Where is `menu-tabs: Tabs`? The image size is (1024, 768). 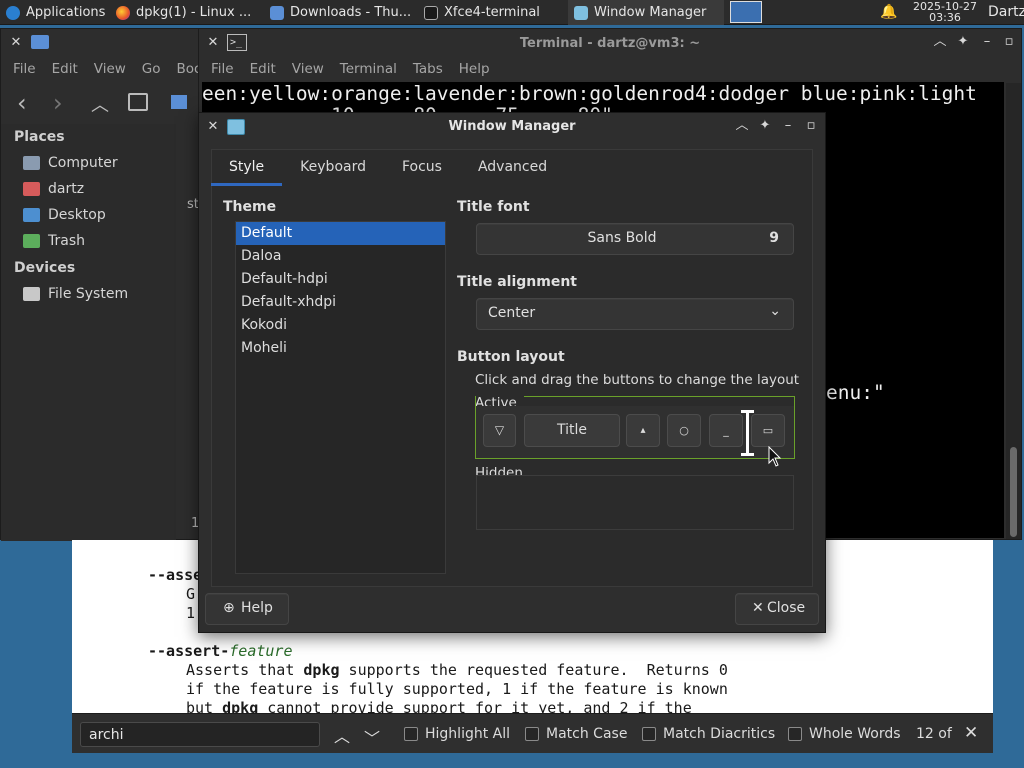
menu-tabs: Tabs is located at coordinates (428, 69).